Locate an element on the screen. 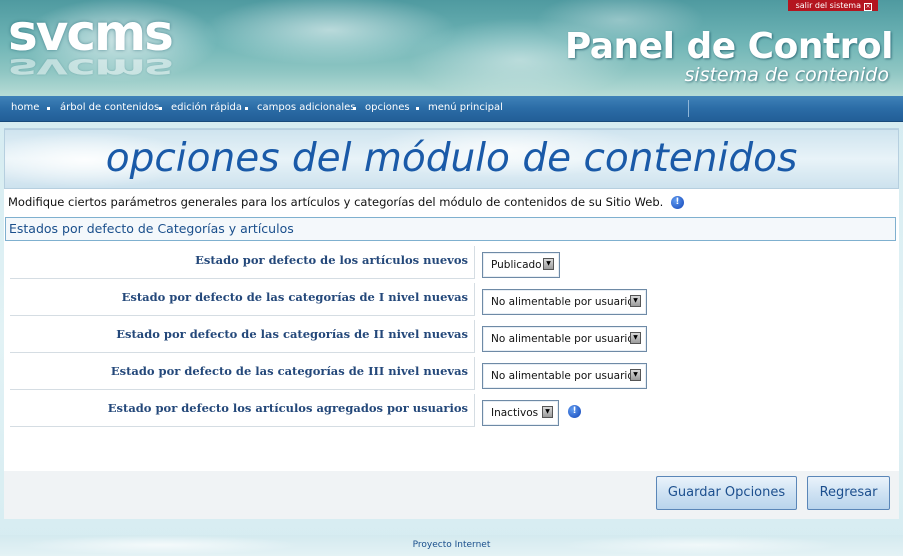 The width and height of the screenshot is (903, 556). footer-text: Proyecto Internet is located at coordinates (451, 545).